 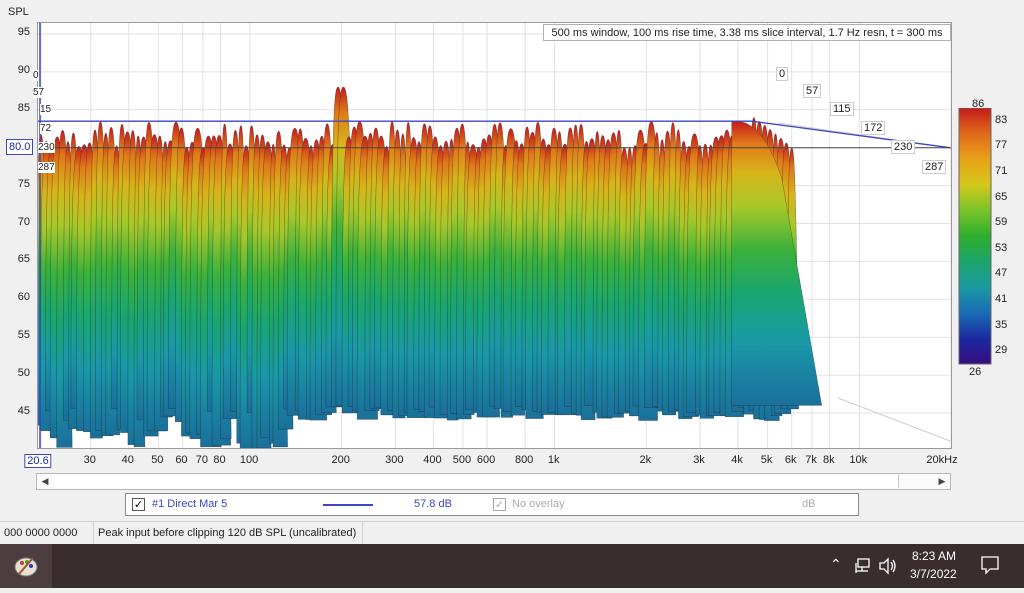 I want to click on notification-icon, so click(x=990, y=565).